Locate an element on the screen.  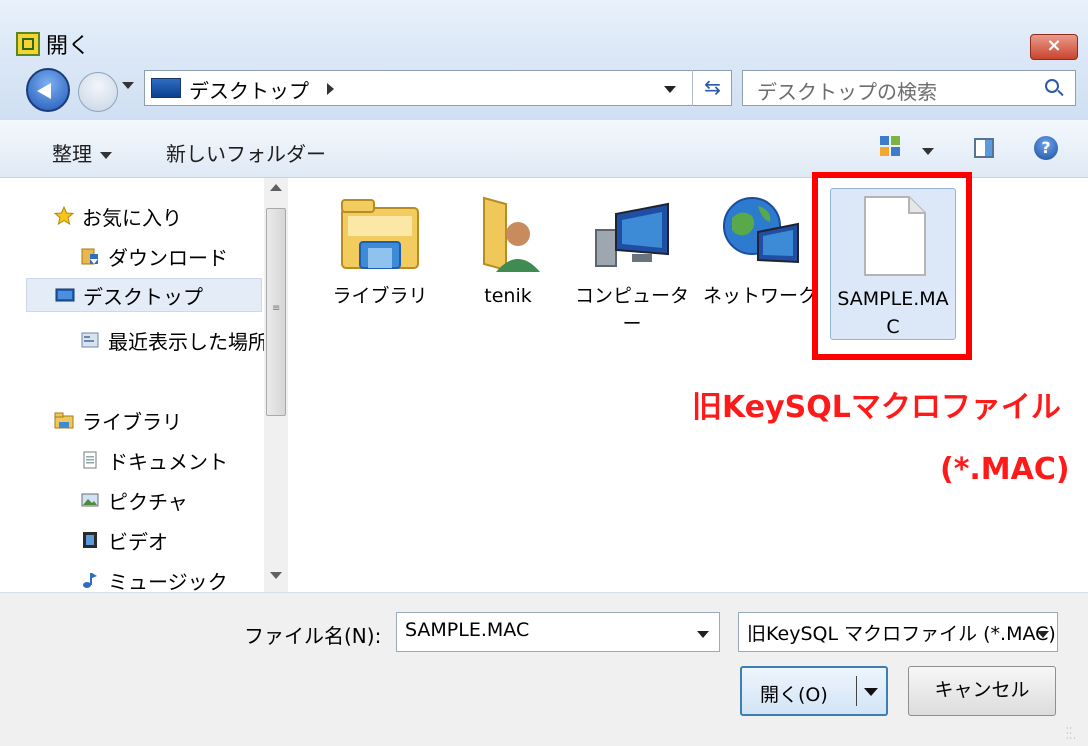
nav-item-downloads: ダウンロード is located at coordinates (185, 257).